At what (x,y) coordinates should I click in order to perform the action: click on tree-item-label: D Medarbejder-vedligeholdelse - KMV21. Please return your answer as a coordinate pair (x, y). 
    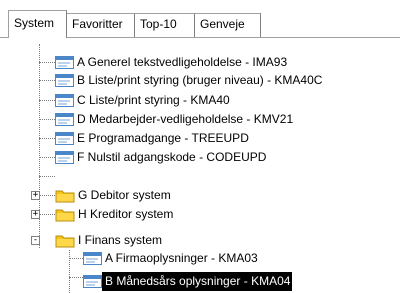
    Looking at the image, I should click on (185, 119).